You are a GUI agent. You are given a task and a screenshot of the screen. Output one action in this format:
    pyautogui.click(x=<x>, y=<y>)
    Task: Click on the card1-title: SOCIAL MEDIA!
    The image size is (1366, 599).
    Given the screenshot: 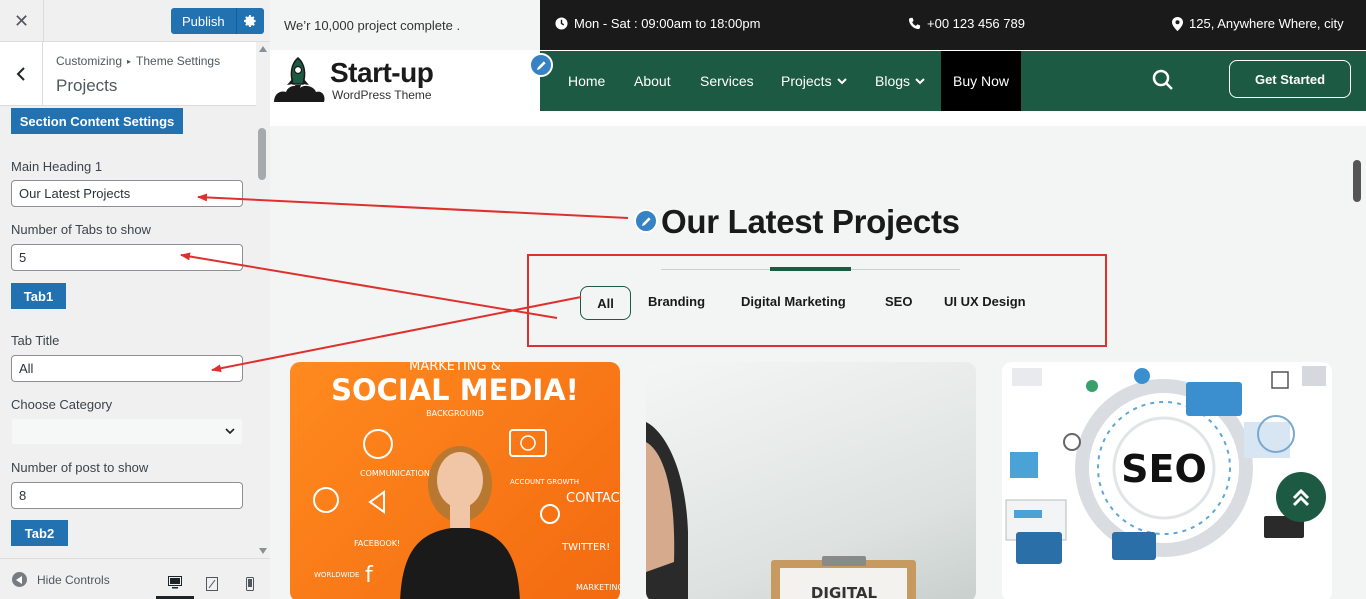 What is the action you would take?
    pyautogui.click(x=455, y=390)
    